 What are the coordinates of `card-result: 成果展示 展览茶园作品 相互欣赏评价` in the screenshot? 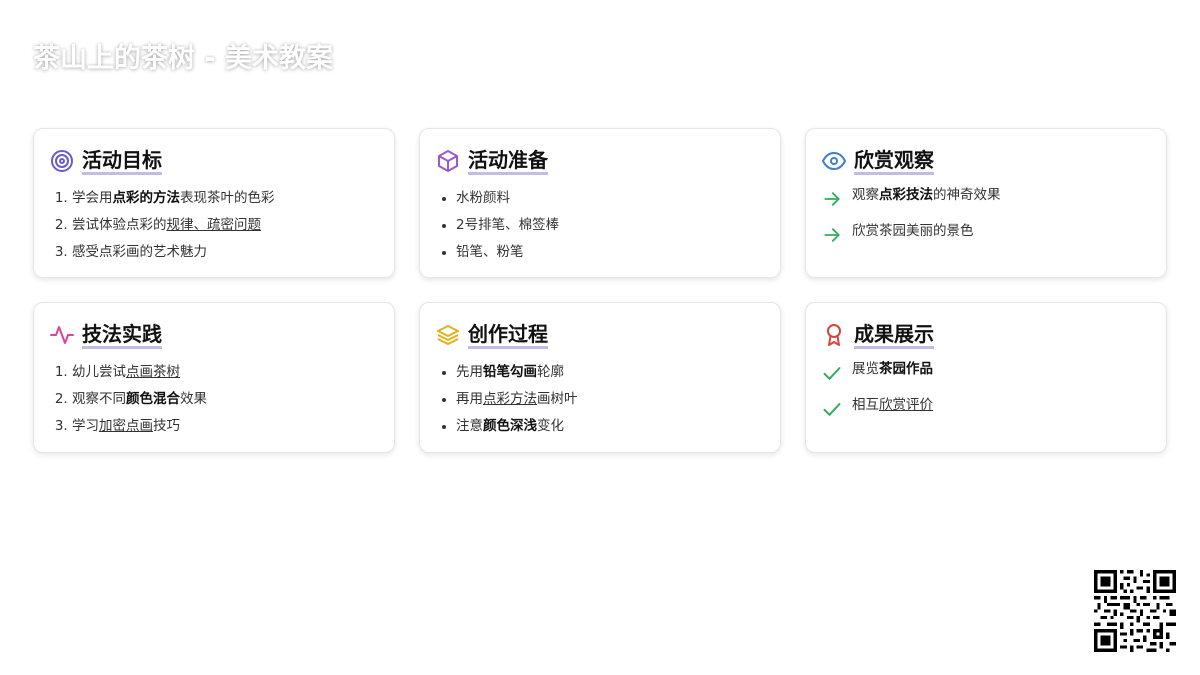 It's located at (986, 377).